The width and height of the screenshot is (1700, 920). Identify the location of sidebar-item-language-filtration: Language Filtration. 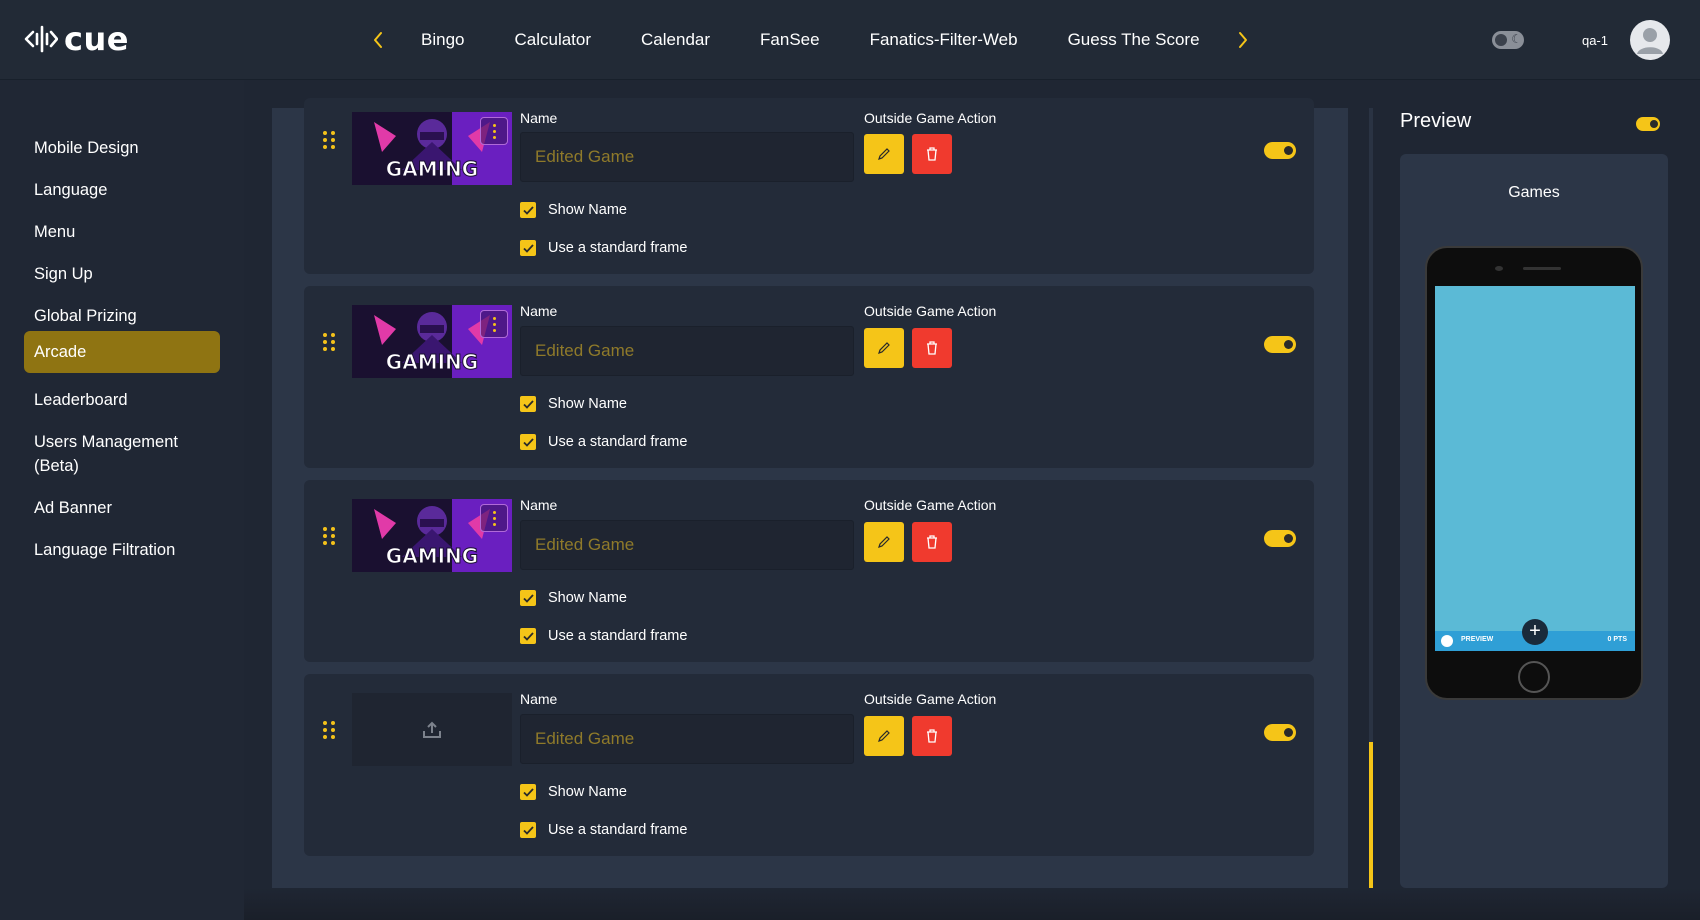
(122, 550).